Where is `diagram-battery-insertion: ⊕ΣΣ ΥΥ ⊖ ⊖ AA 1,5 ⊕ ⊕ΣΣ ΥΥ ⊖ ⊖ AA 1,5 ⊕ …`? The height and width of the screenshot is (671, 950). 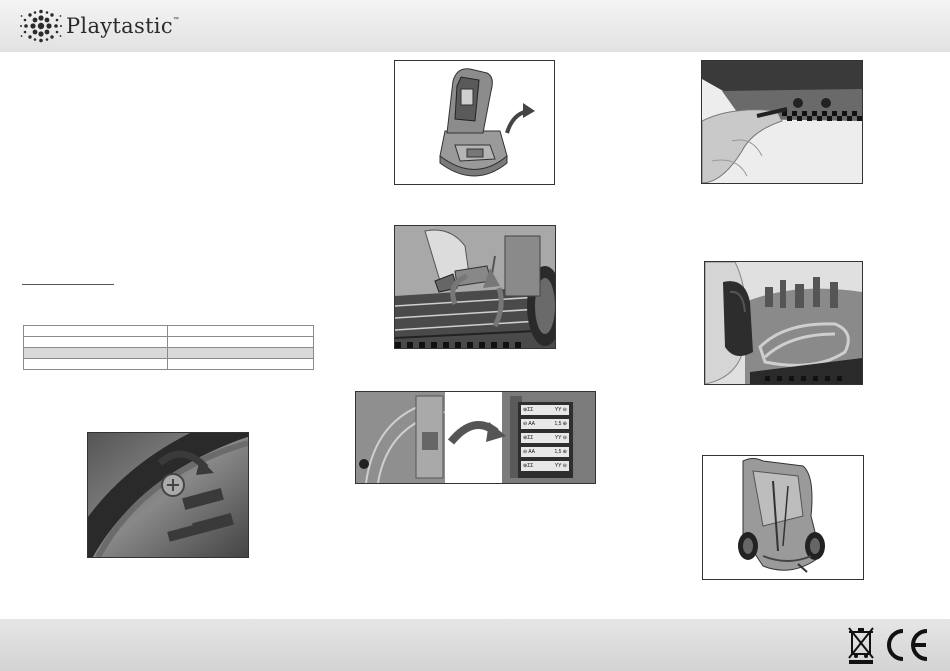
diagram-battery-insertion: ⊕ΣΣ ΥΥ ⊖ ⊖ AA 1,5 ⊕ ⊕ΣΣ ΥΥ ⊖ ⊖ AA 1,5 ⊕ … is located at coordinates (475, 437).